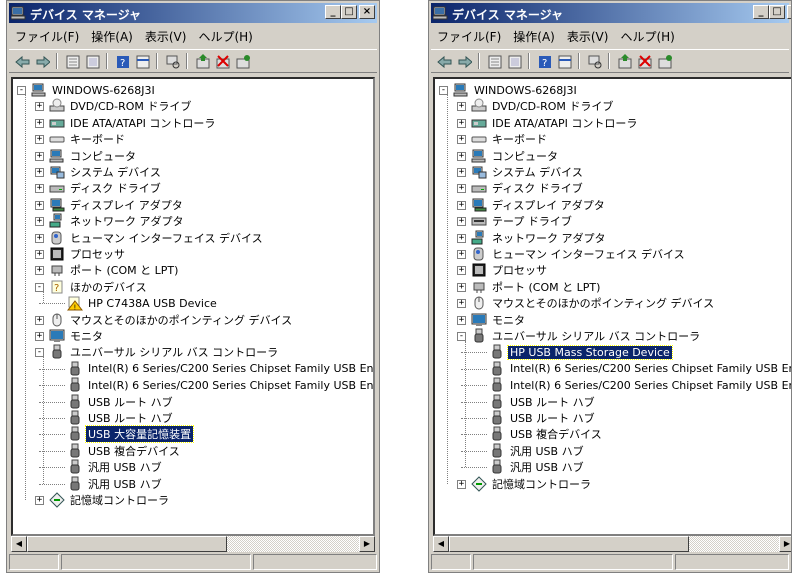  Describe the element at coordinates (143, 303) in the screenshot. I see `tree-device: ! HP C7438A USB Device` at that location.